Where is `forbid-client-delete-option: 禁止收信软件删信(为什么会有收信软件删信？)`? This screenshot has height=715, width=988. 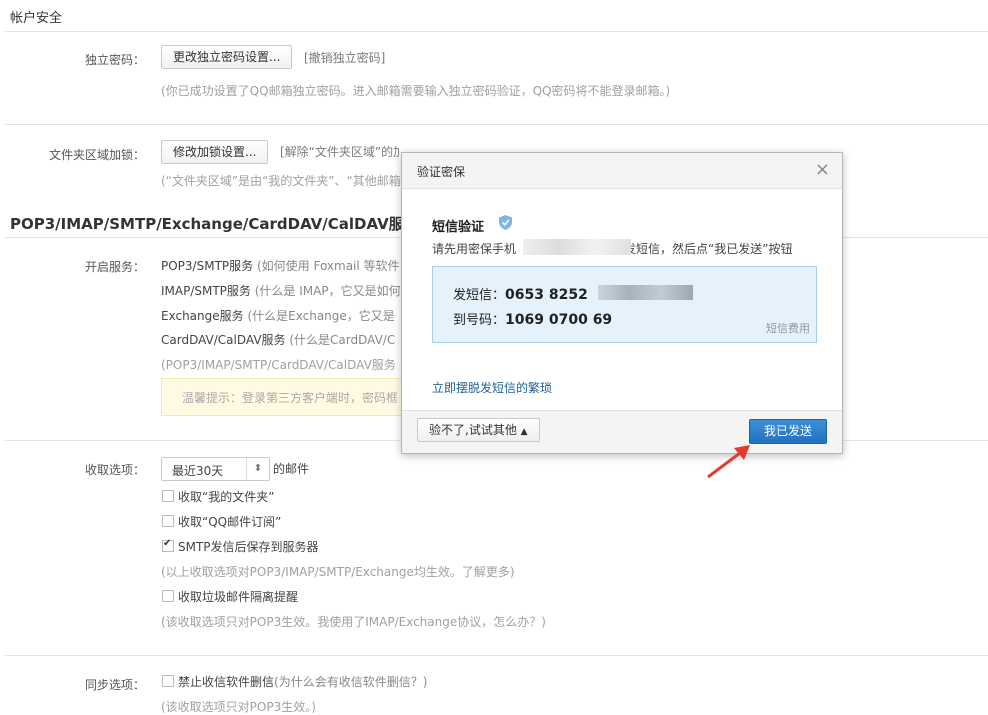
forbid-client-delete-option: 禁止收信软件删信(为什么会有收信软件删信？) is located at coordinates (303, 682).